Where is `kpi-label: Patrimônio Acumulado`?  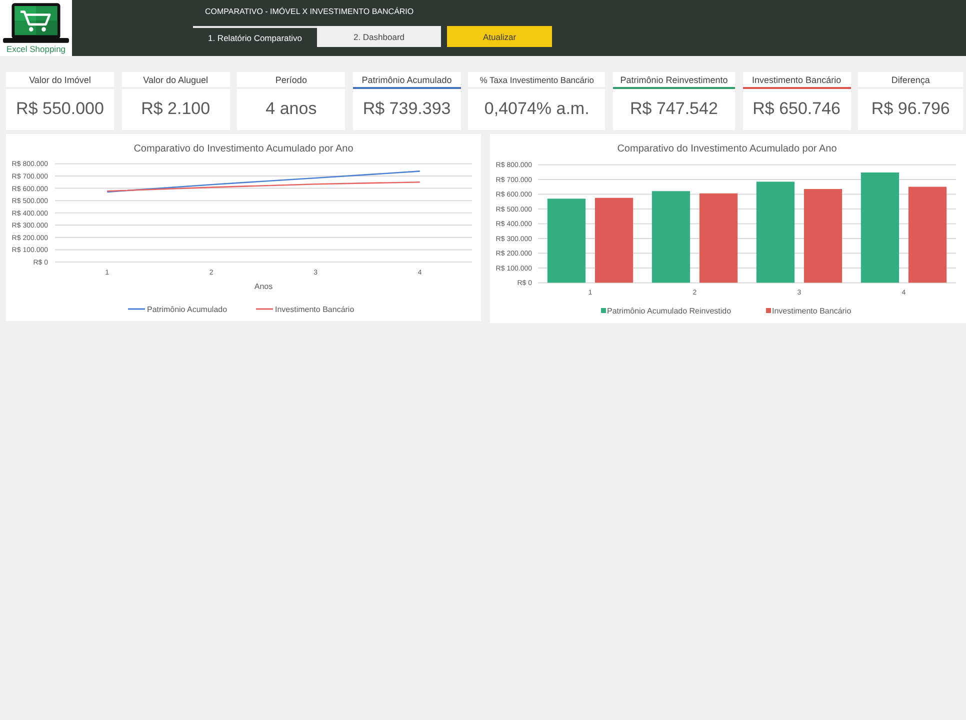
kpi-label: Patrimônio Acumulado is located at coordinates (406, 80).